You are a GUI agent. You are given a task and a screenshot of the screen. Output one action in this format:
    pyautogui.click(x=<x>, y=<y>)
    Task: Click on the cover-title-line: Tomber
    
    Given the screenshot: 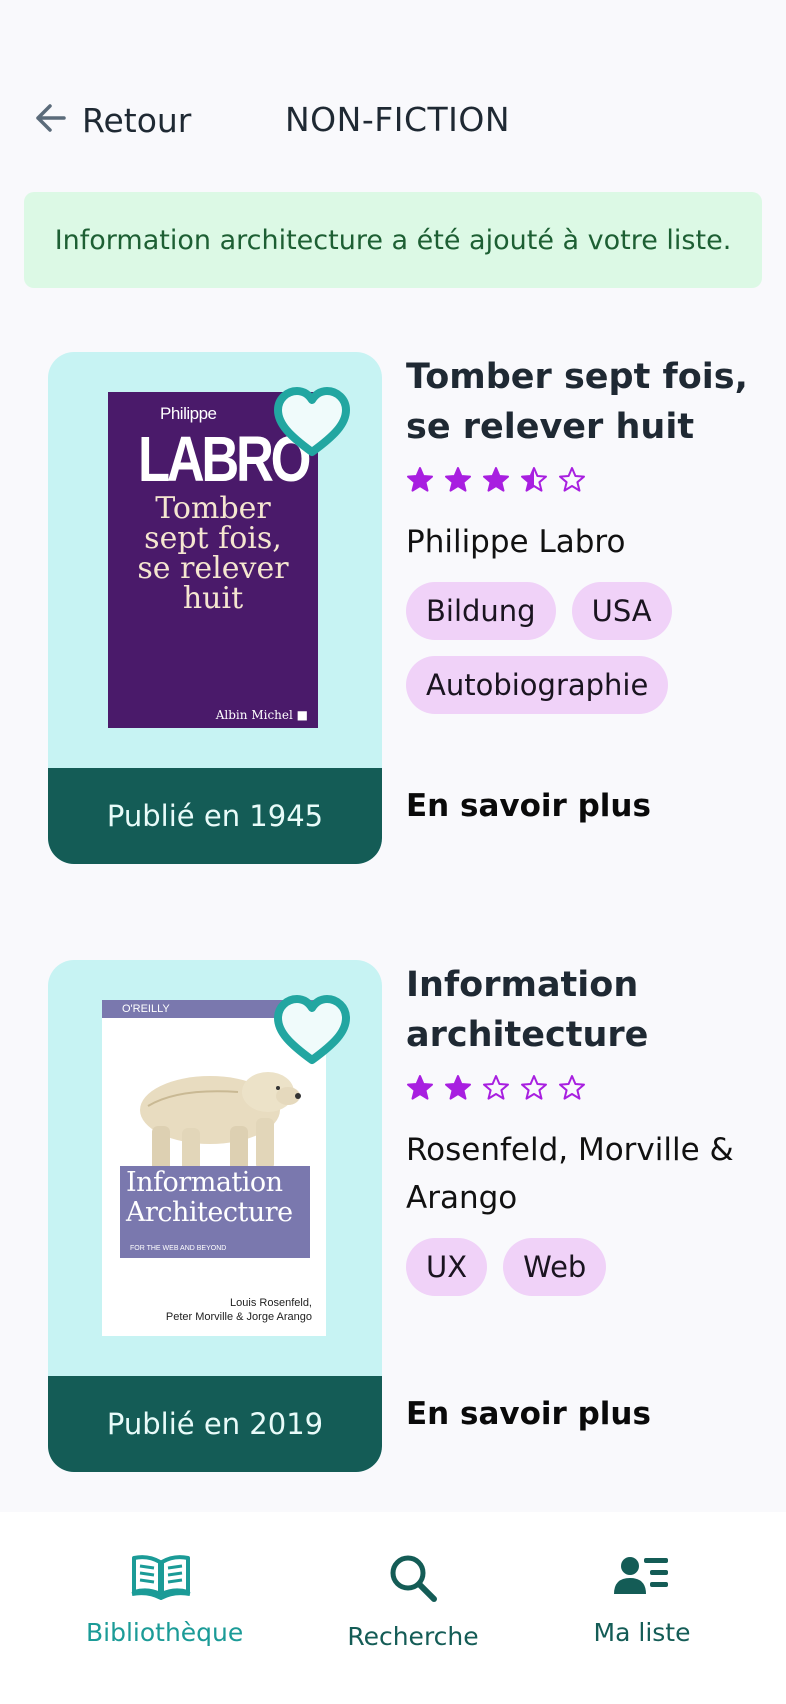 What is the action you would take?
    pyautogui.click(x=213, y=508)
    